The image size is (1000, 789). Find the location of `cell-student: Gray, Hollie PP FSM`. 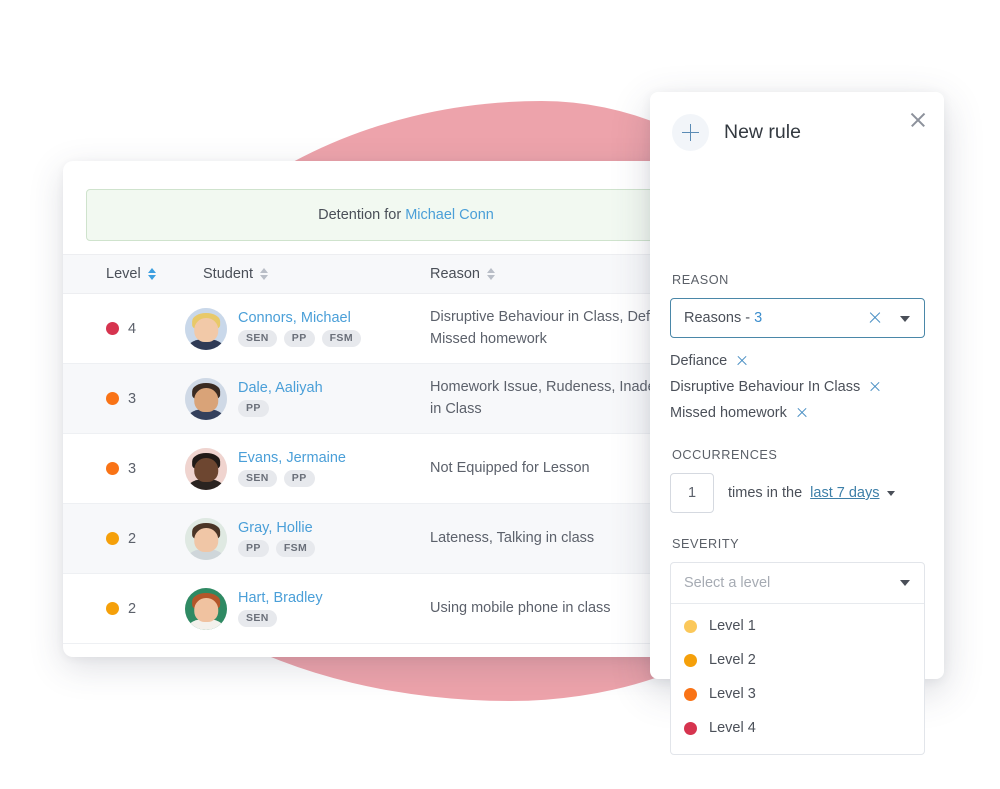

cell-student: Gray, Hollie PP FSM is located at coordinates (250, 538).